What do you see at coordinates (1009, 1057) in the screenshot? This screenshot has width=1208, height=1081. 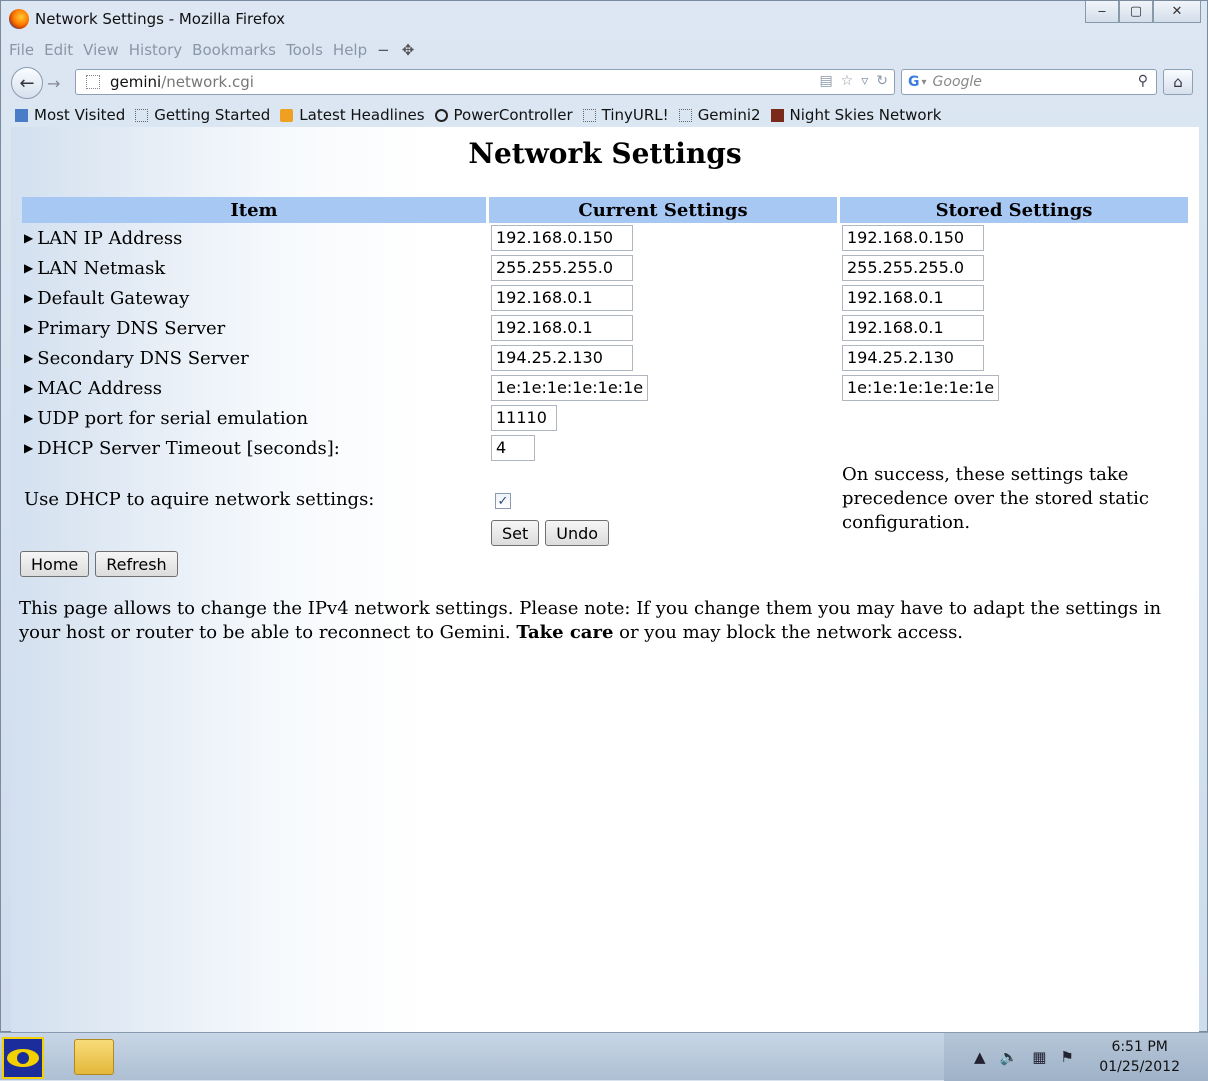 I see `volume-icon: 🔈` at bounding box center [1009, 1057].